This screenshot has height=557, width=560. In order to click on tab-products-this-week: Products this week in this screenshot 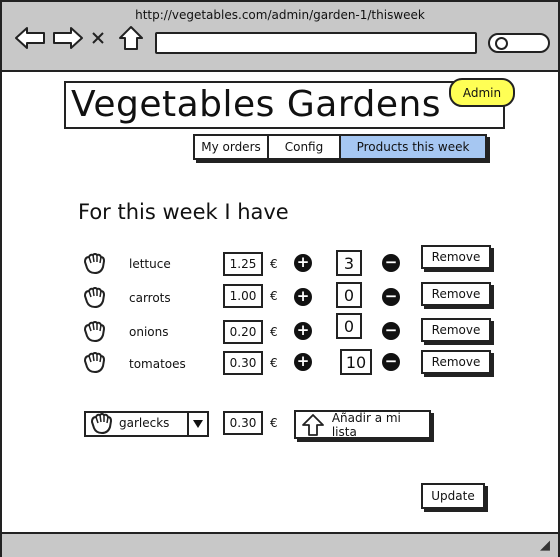, I will do `click(413, 147)`.